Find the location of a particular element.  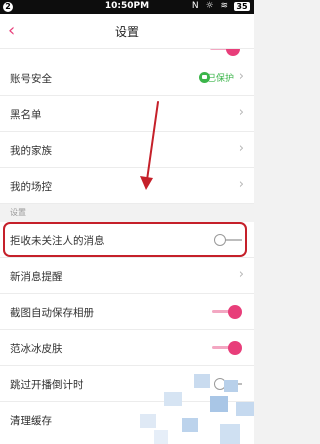

settings-item-label: 清理缓存 is located at coordinates (31, 421).